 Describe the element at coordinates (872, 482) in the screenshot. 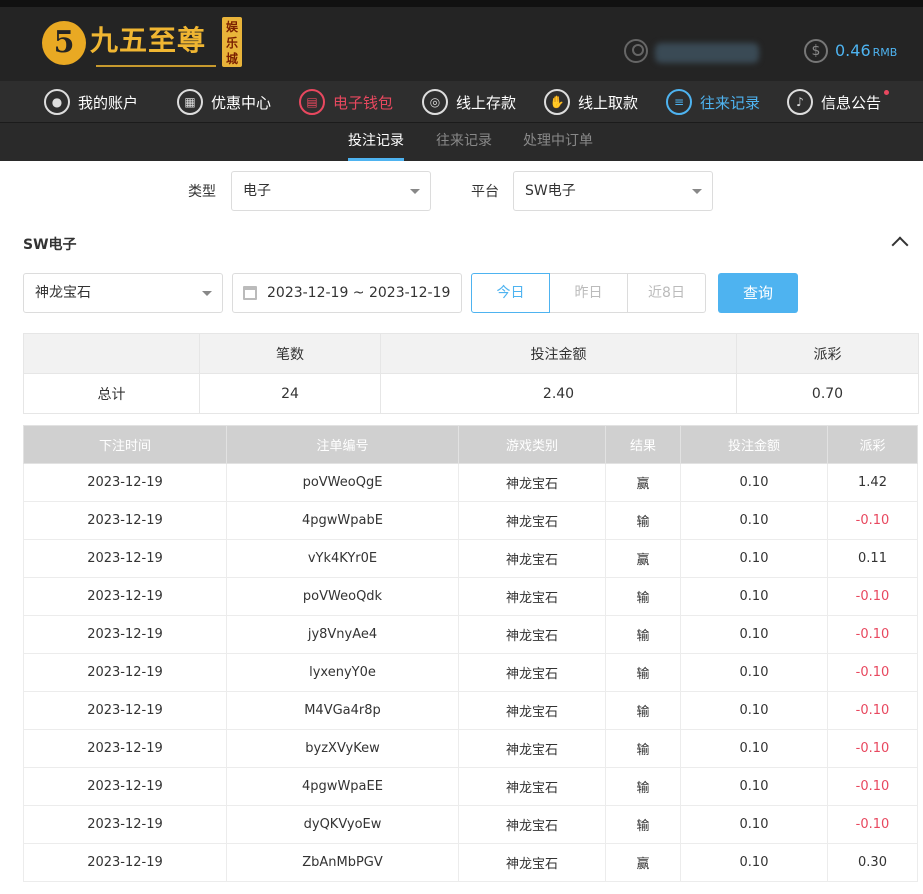

I see `payout-cell: 1.42` at that location.